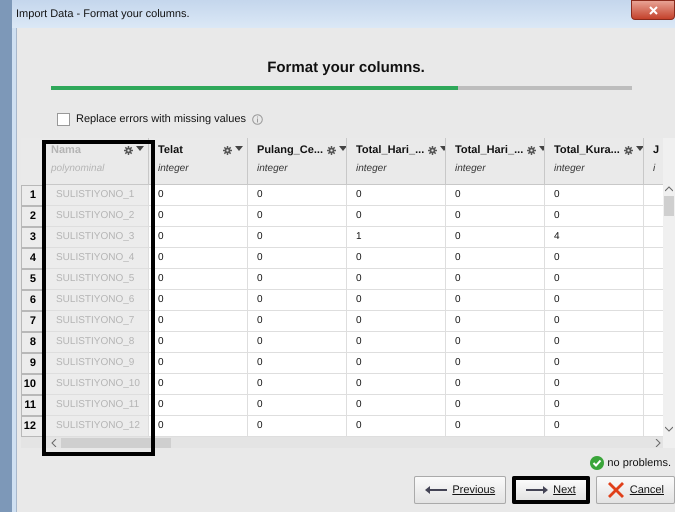 The width and height of the screenshot is (675, 512). What do you see at coordinates (396, 237) in the screenshot?
I see `table-cell: 1` at bounding box center [396, 237].